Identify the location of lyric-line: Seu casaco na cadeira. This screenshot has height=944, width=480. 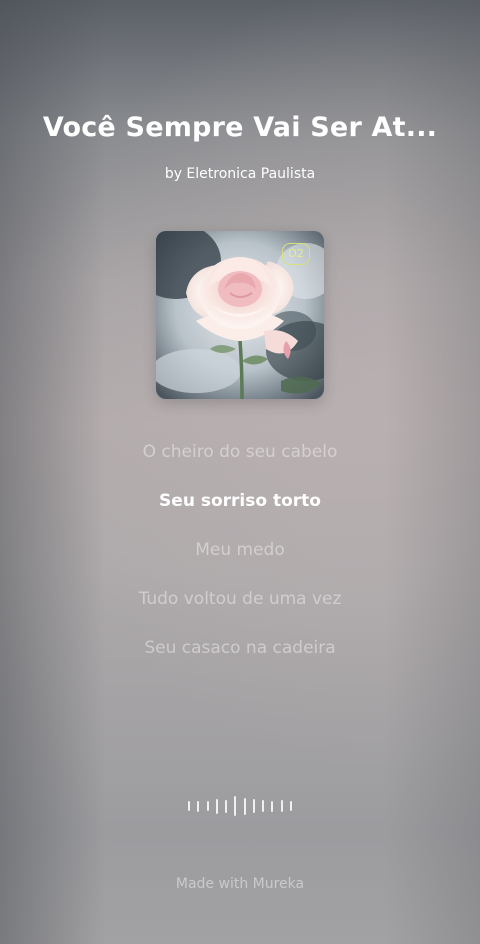
(240, 657).